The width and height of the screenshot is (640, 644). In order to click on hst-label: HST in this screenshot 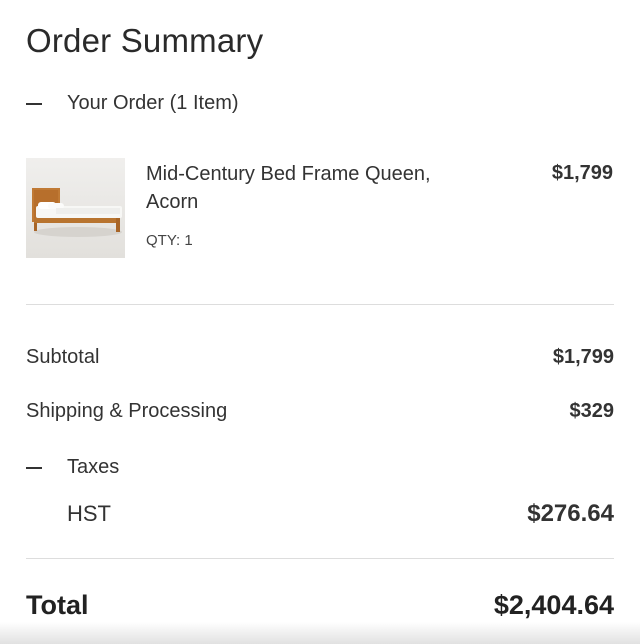, I will do `click(89, 513)`.